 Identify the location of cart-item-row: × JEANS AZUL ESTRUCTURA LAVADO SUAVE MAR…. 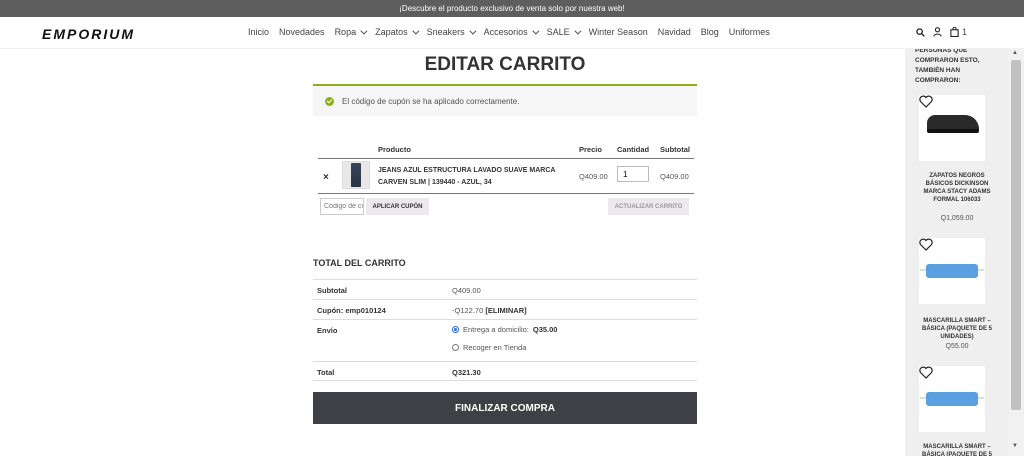
(506, 176).